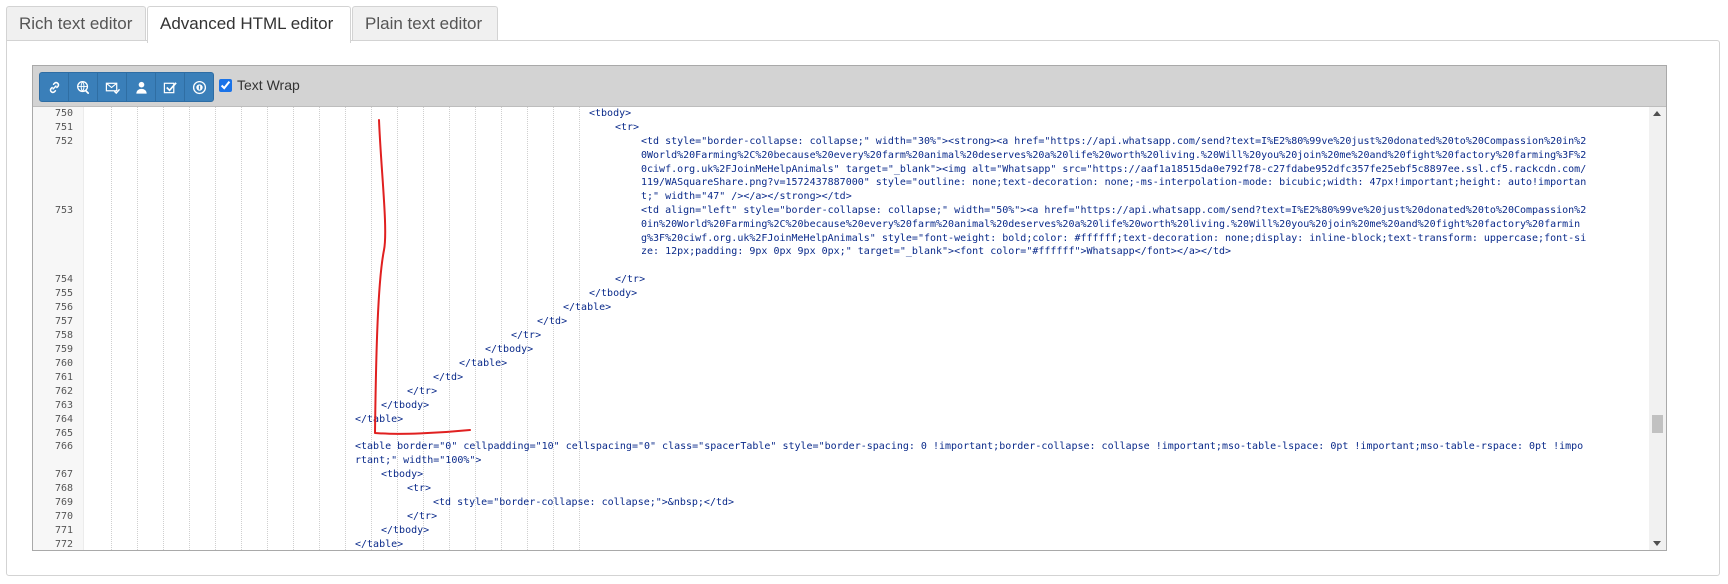 The height and width of the screenshot is (584, 1728). What do you see at coordinates (1657, 543) in the screenshot?
I see `scroll-down-arrow-icon` at bounding box center [1657, 543].